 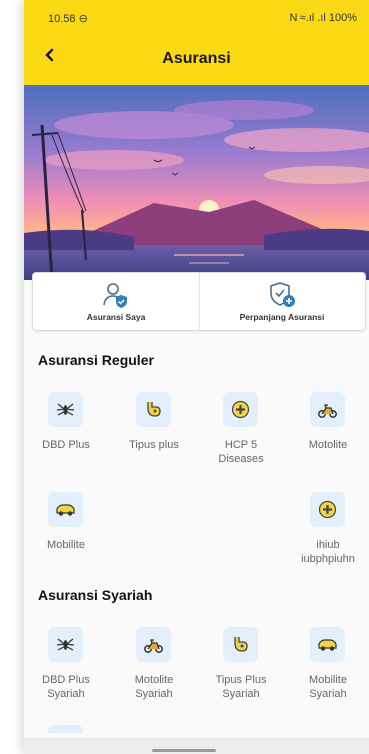 I want to click on clock-icon: ⊖, so click(x=83, y=19).